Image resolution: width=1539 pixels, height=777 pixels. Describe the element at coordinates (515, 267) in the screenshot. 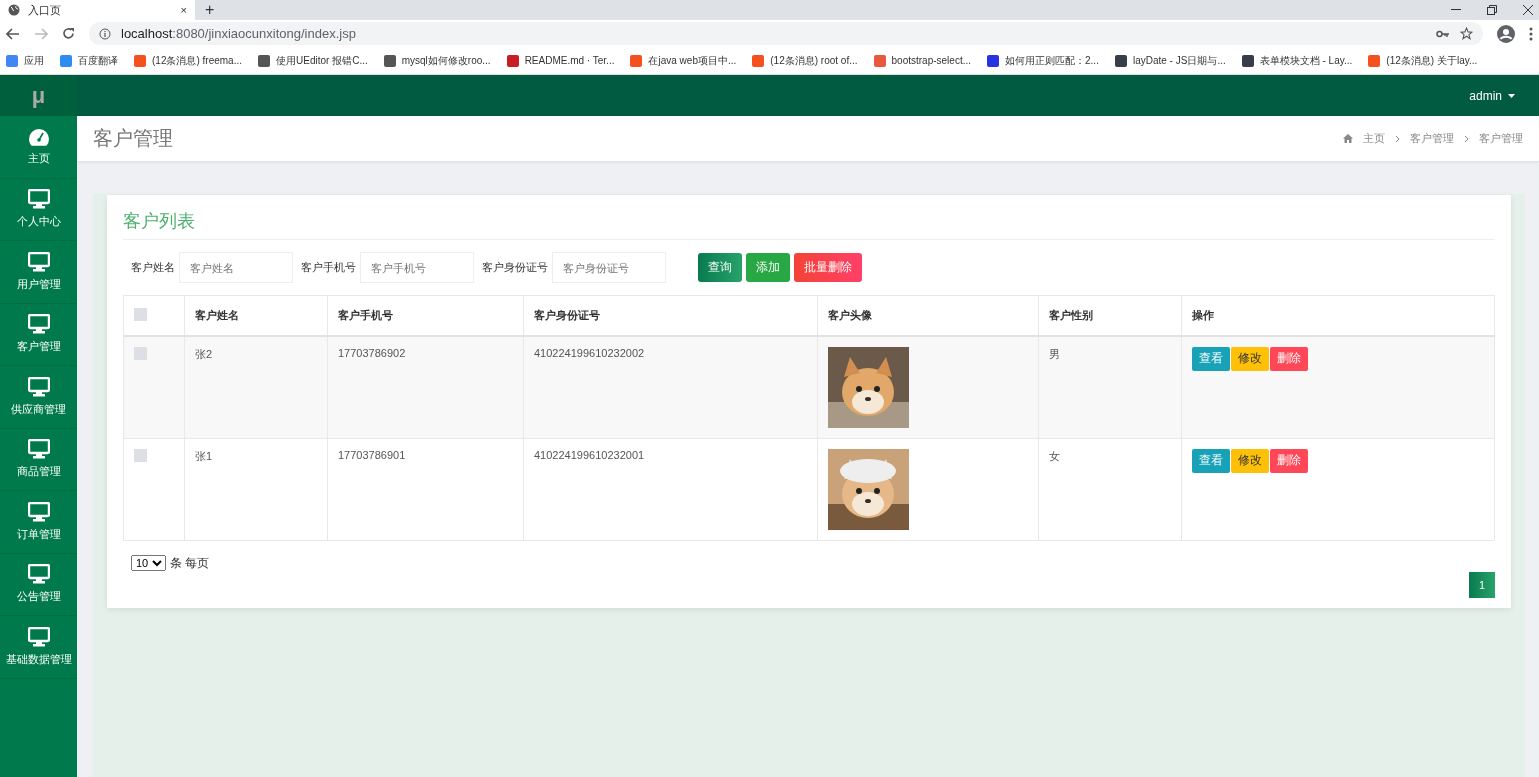

I see `field-label: 客户身份证号` at that location.